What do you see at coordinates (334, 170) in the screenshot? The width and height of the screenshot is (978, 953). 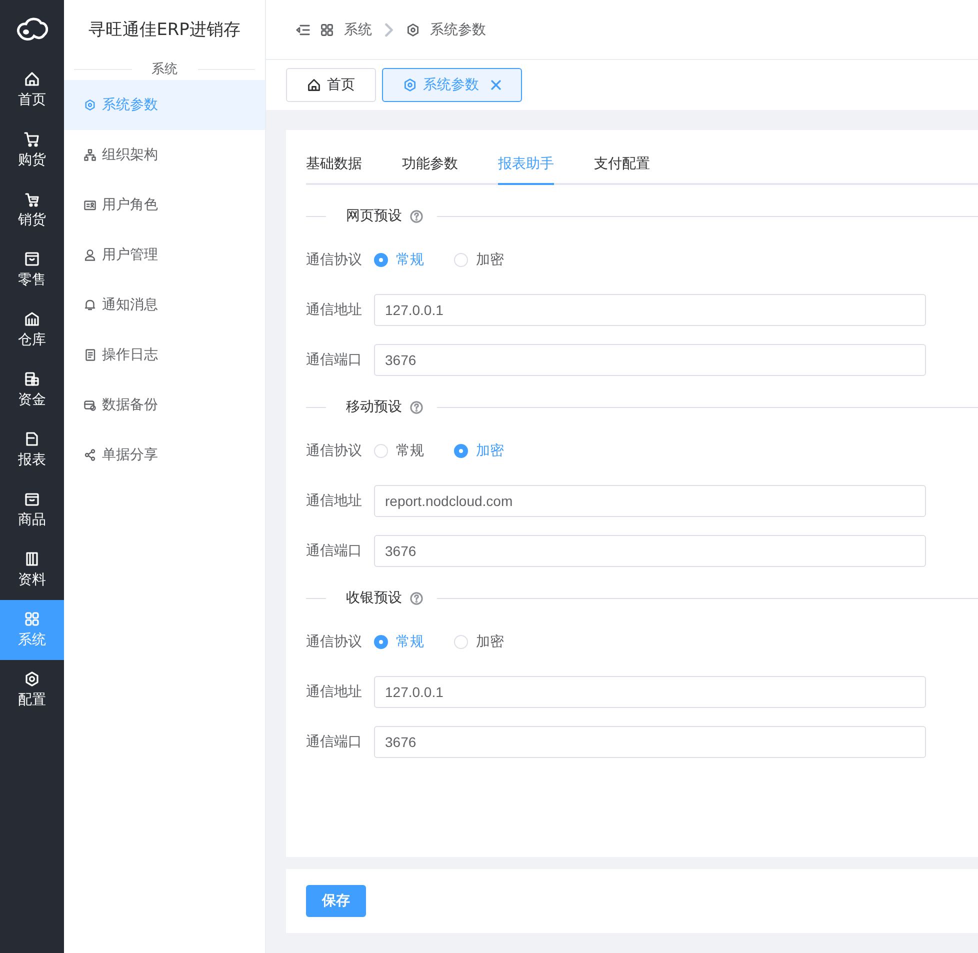 I see `tab: 基础数据` at bounding box center [334, 170].